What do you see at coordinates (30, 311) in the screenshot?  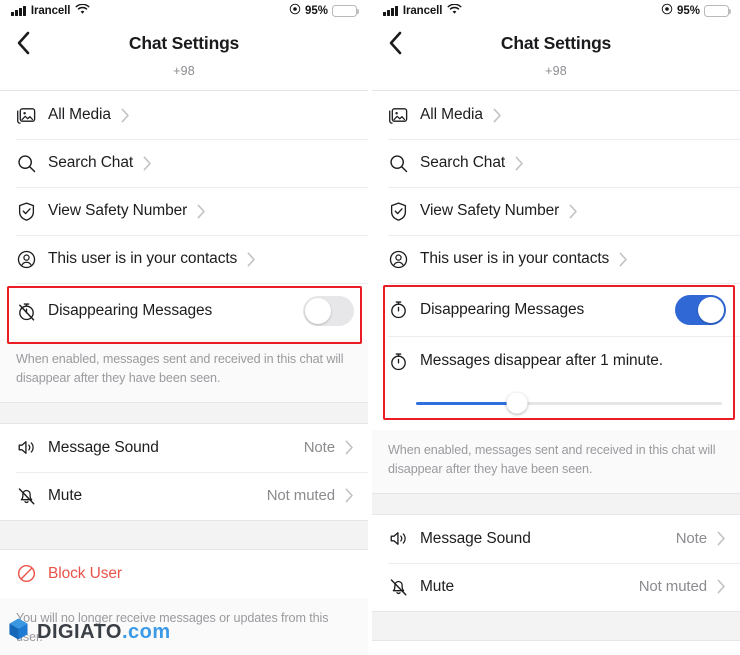 I see `timer-off-icon` at bounding box center [30, 311].